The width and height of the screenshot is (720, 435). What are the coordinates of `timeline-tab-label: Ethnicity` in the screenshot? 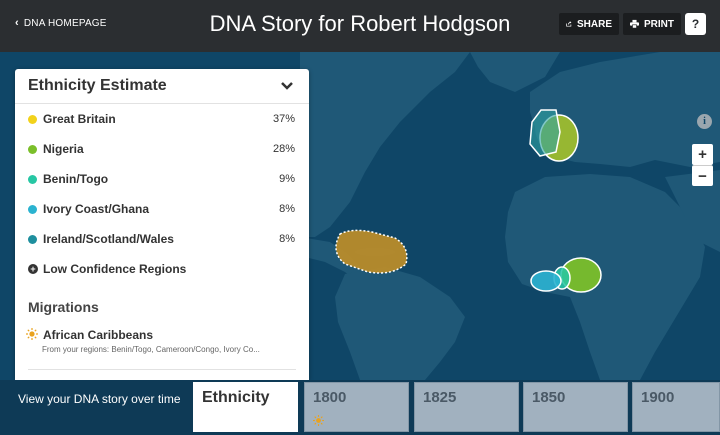 It's located at (236, 397).